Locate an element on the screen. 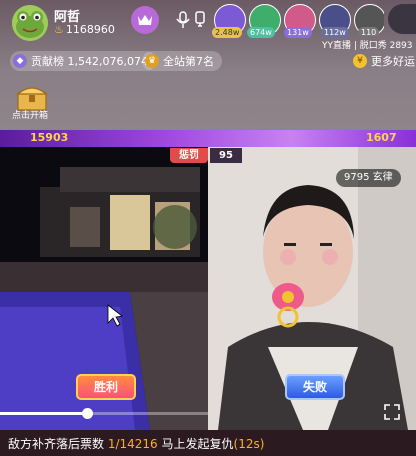 Image resolution: width=416 pixels, height=456 pixels. contribution-rank-pill: ◆ 贡献榜 1,542,076,074 is located at coordinates (83, 61).